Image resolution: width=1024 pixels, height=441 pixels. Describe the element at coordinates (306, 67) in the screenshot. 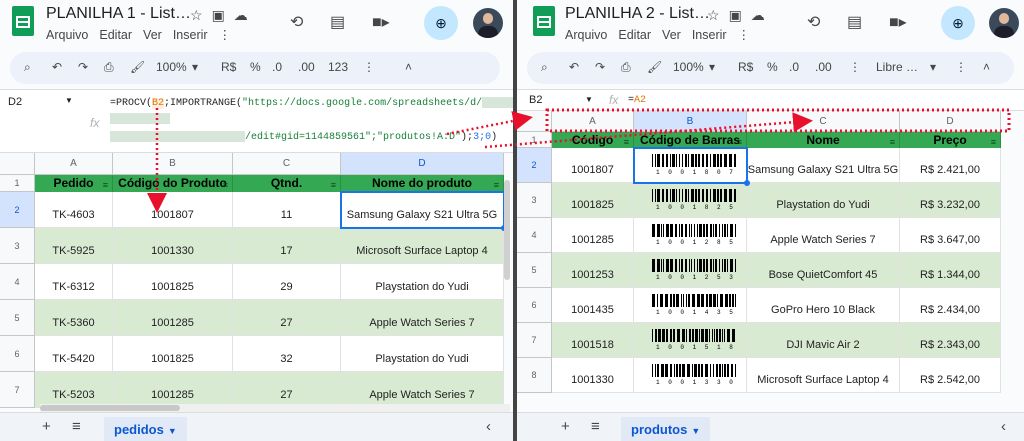

I see `increase-decimal-button: .00` at that location.